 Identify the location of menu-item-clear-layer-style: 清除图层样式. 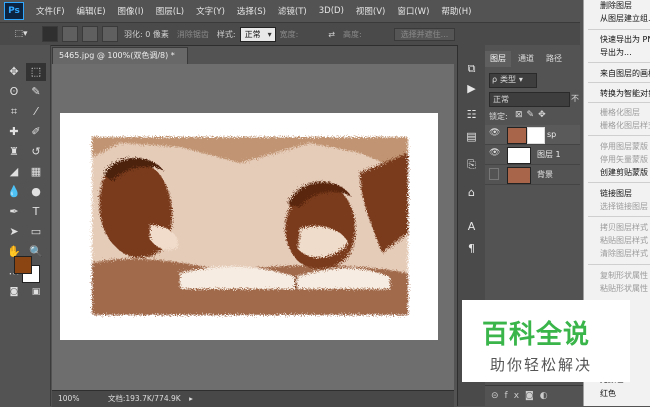
(624, 253).